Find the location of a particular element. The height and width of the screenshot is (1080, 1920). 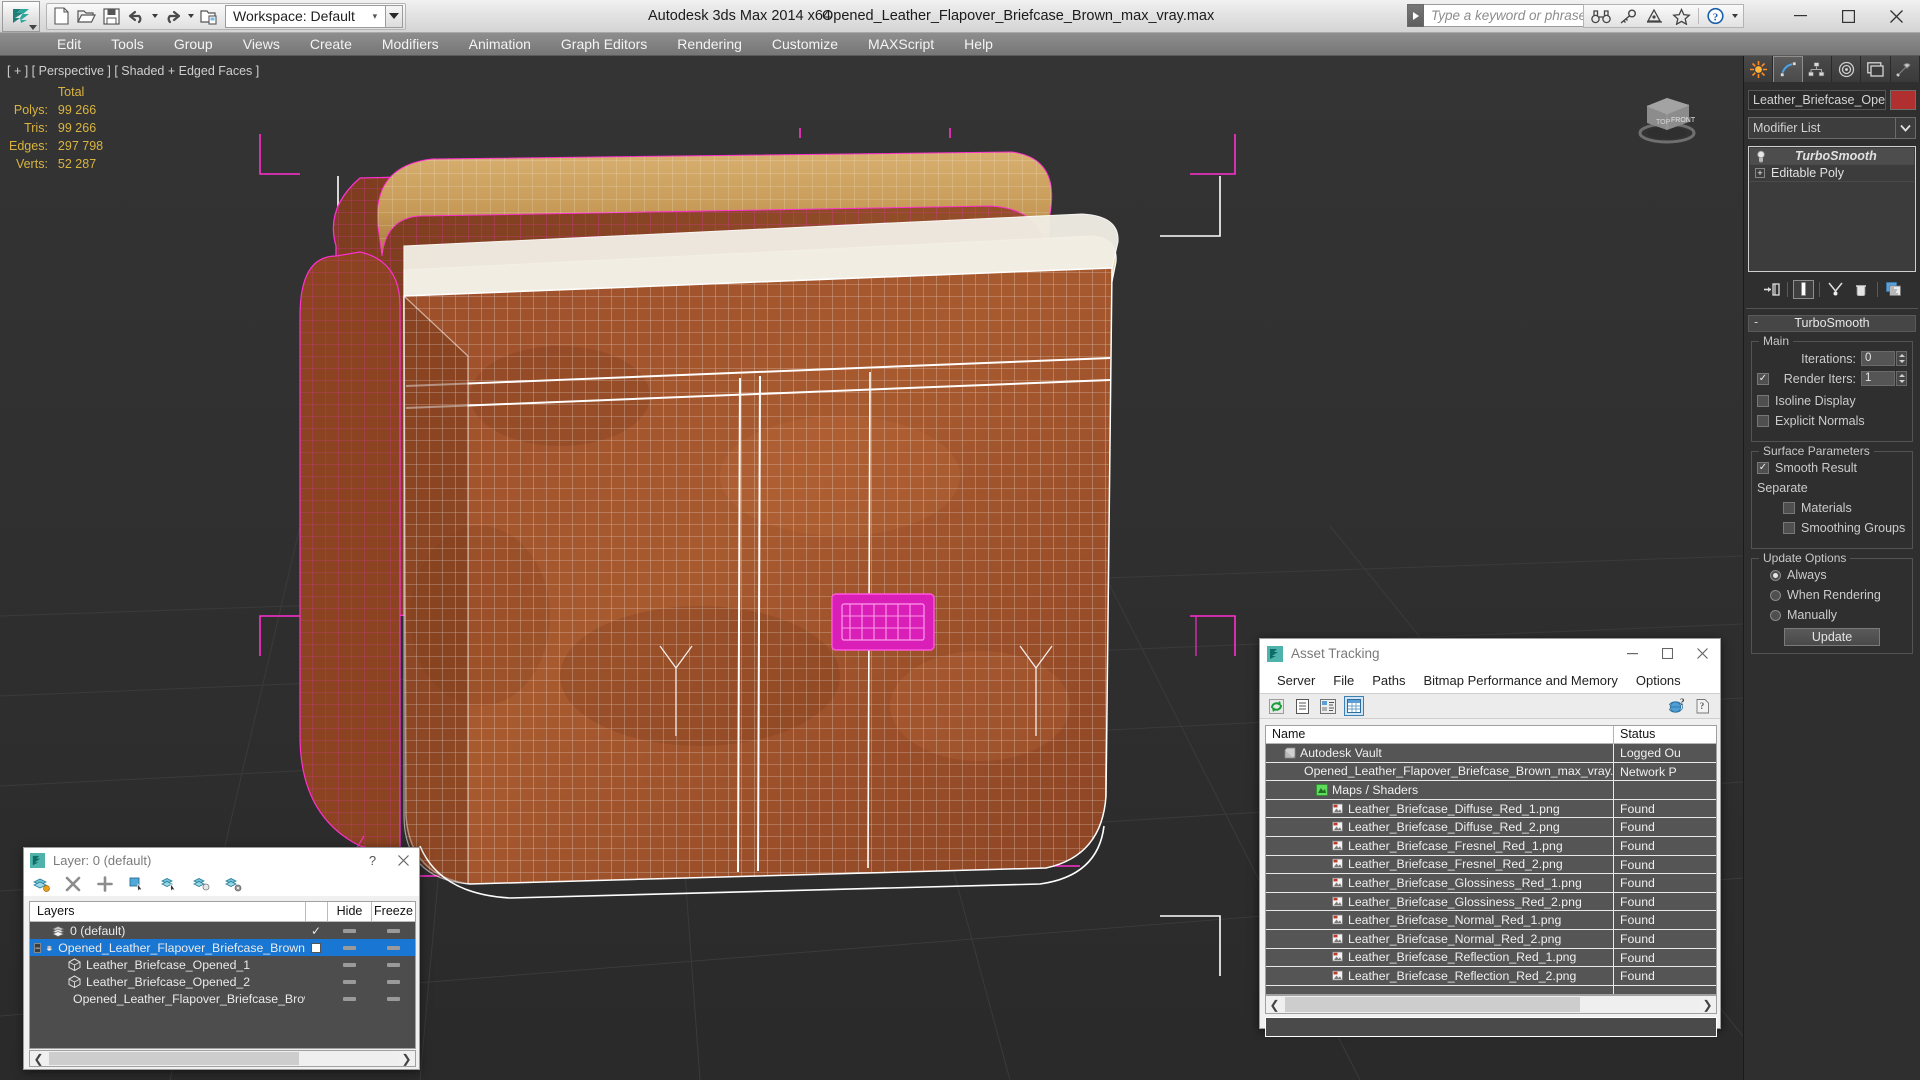

render-iters-input: 1 is located at coordinates (1878, 378).